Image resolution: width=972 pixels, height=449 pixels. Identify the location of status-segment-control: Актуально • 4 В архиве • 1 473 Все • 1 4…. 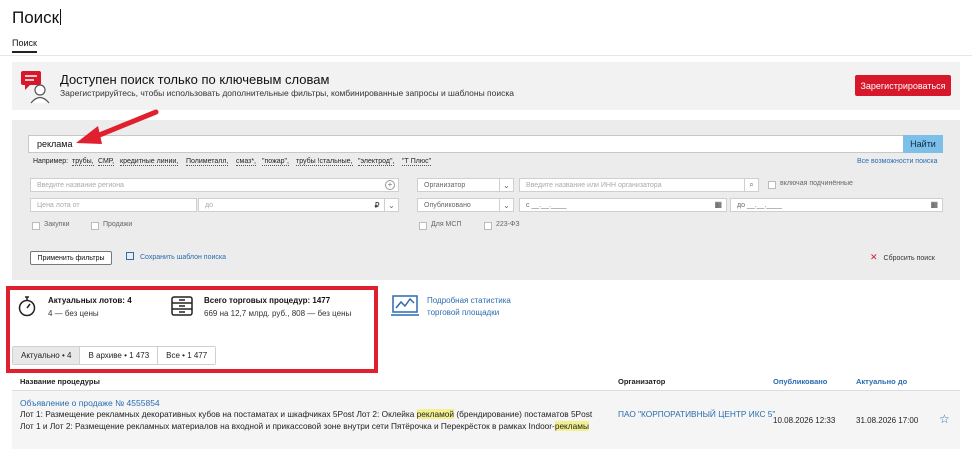
(114, 355).